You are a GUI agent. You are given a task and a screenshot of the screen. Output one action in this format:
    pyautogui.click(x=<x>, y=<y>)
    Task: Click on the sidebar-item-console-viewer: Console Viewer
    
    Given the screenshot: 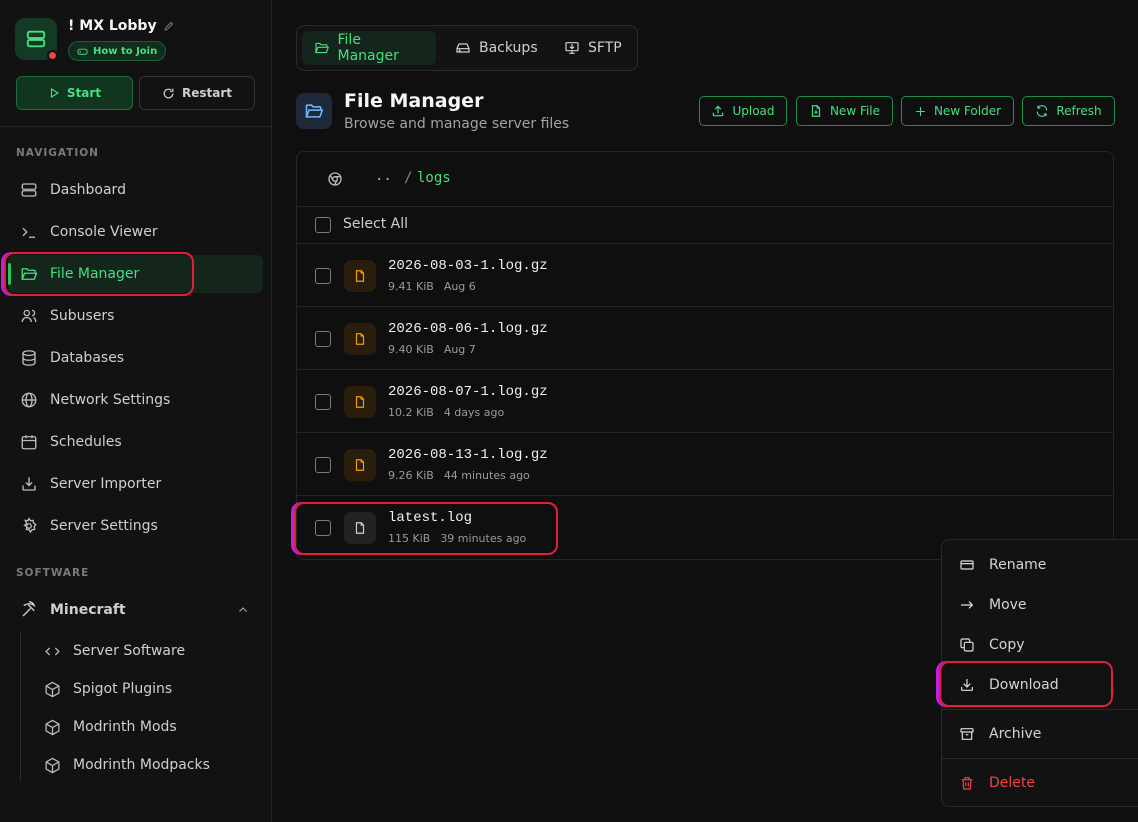 What is the action you would take?
    pyautogui.click(x=135, y=232)
    